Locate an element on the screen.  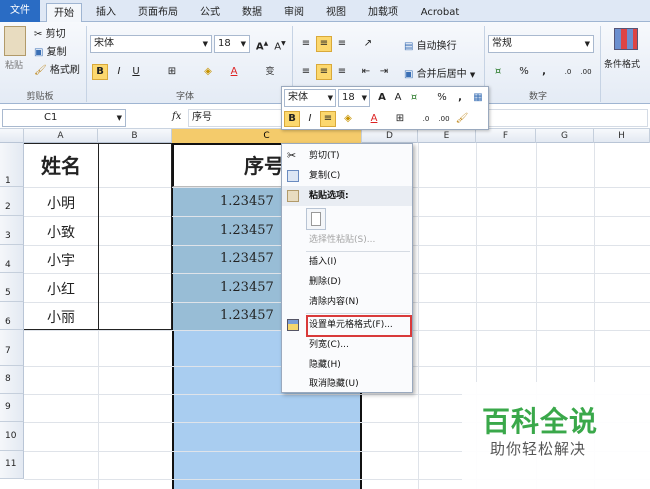
menu-item-unhide: 取消隐藏(U) is located at coordinates (347, 384).